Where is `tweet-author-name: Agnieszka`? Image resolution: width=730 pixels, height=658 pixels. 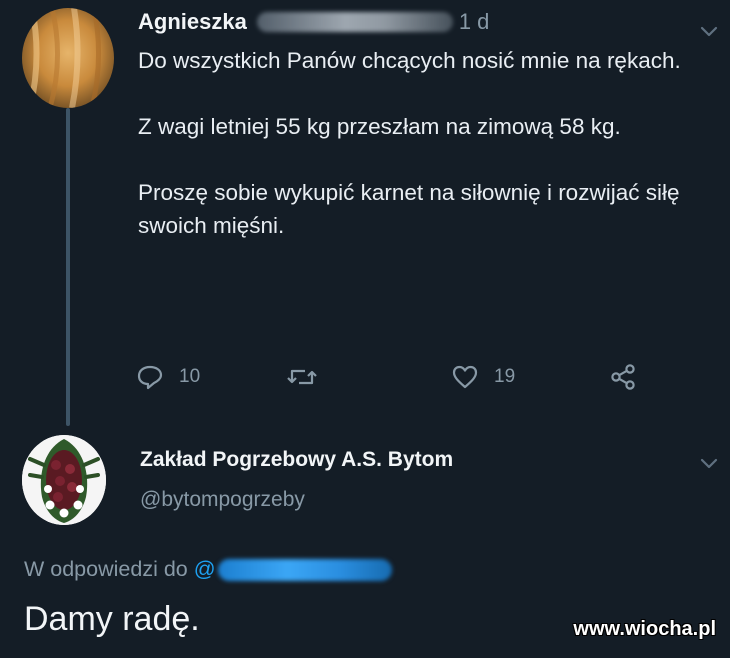 tweet-author-name: Agnieszka is located at coordinates (192, 22).